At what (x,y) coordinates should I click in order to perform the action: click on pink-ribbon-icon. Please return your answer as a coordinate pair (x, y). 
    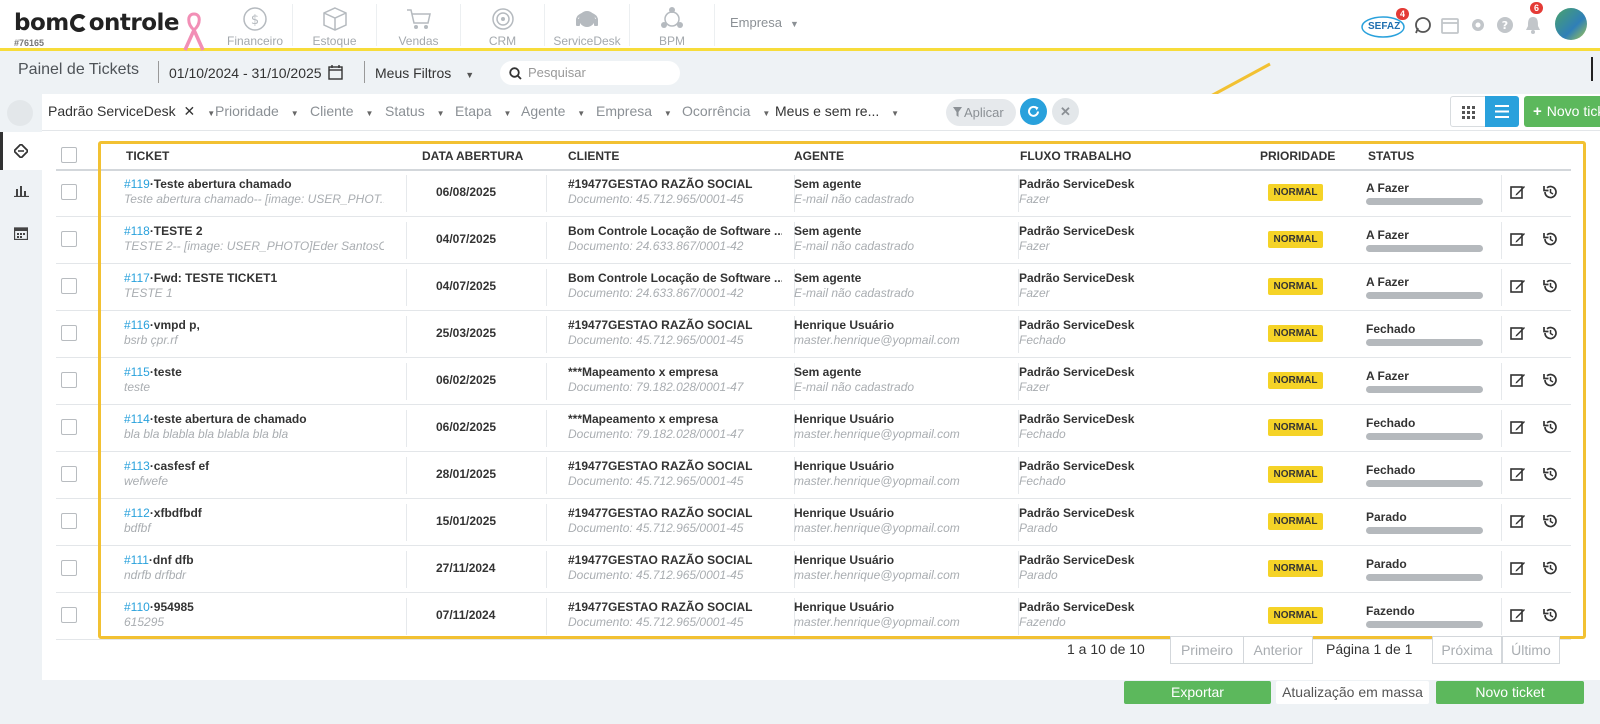
    Looking at the image, I should click on (194, 31).